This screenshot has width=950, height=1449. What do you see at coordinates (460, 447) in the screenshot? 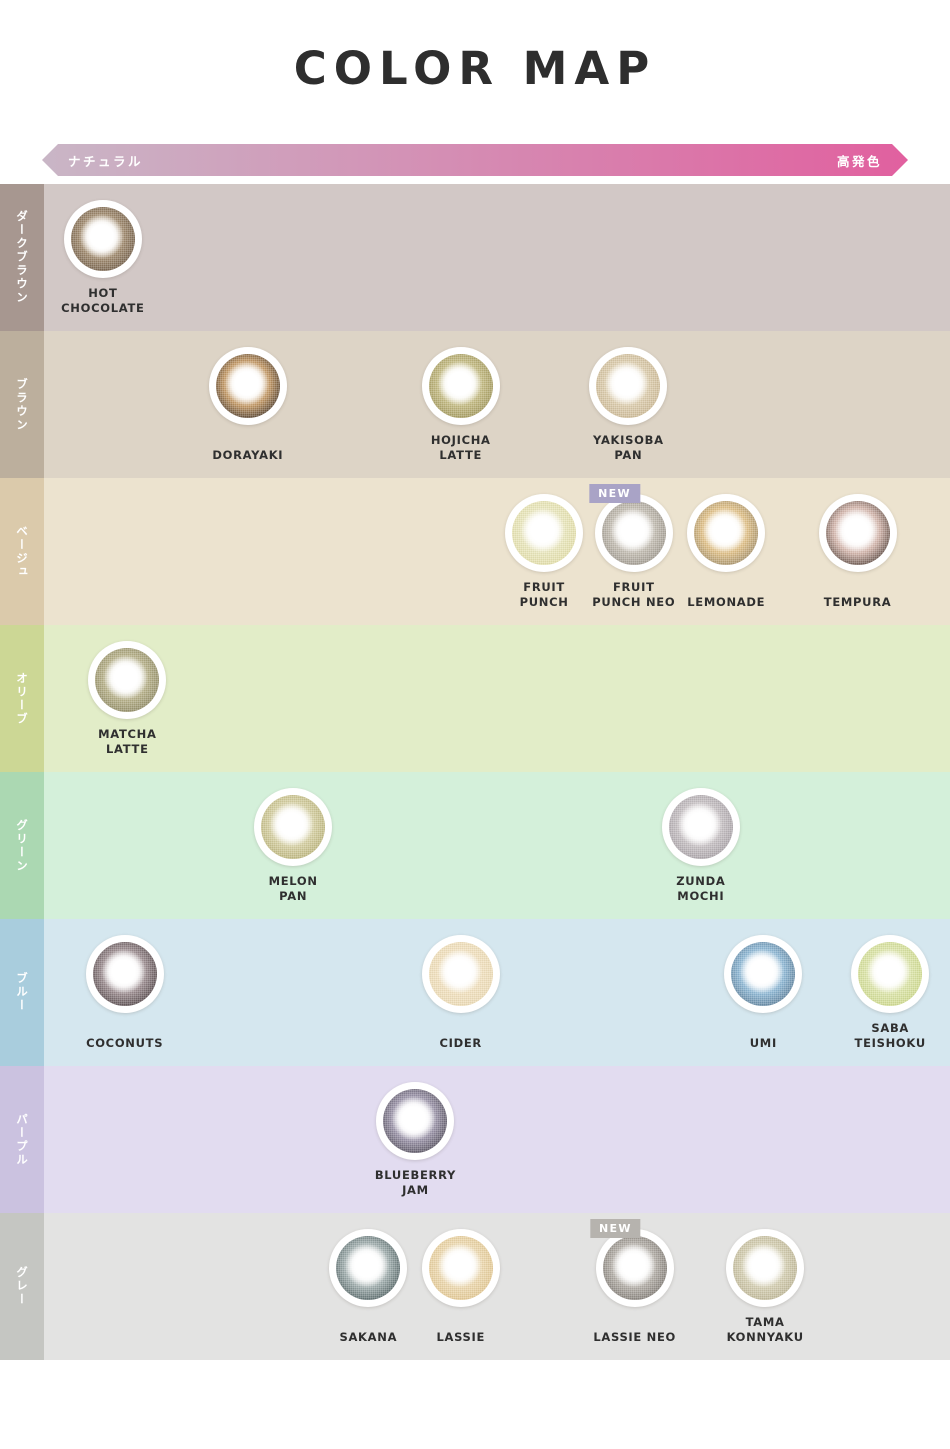
I see `lens-name-label: HOJICHA LATTE` at bounding box center [460, 447].